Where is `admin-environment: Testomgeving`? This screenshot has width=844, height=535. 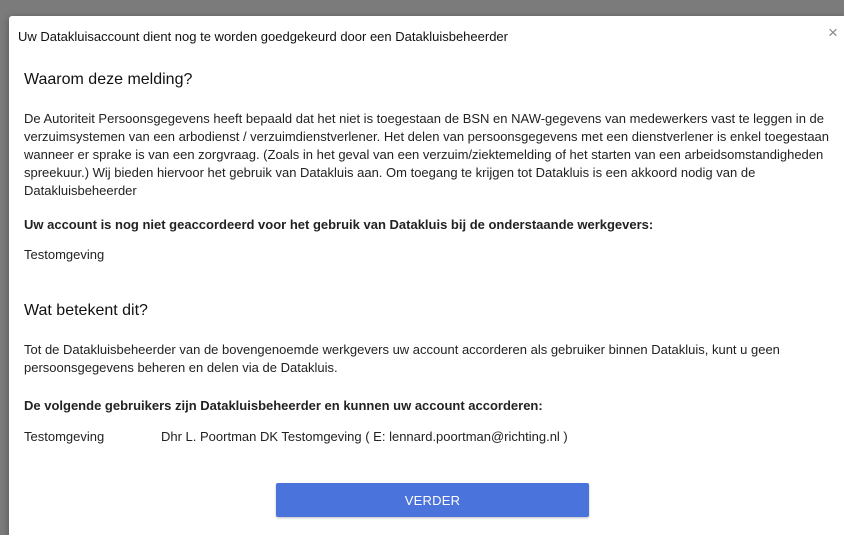 admin-environment: Testomgeving is located at coordinates (64, 436).